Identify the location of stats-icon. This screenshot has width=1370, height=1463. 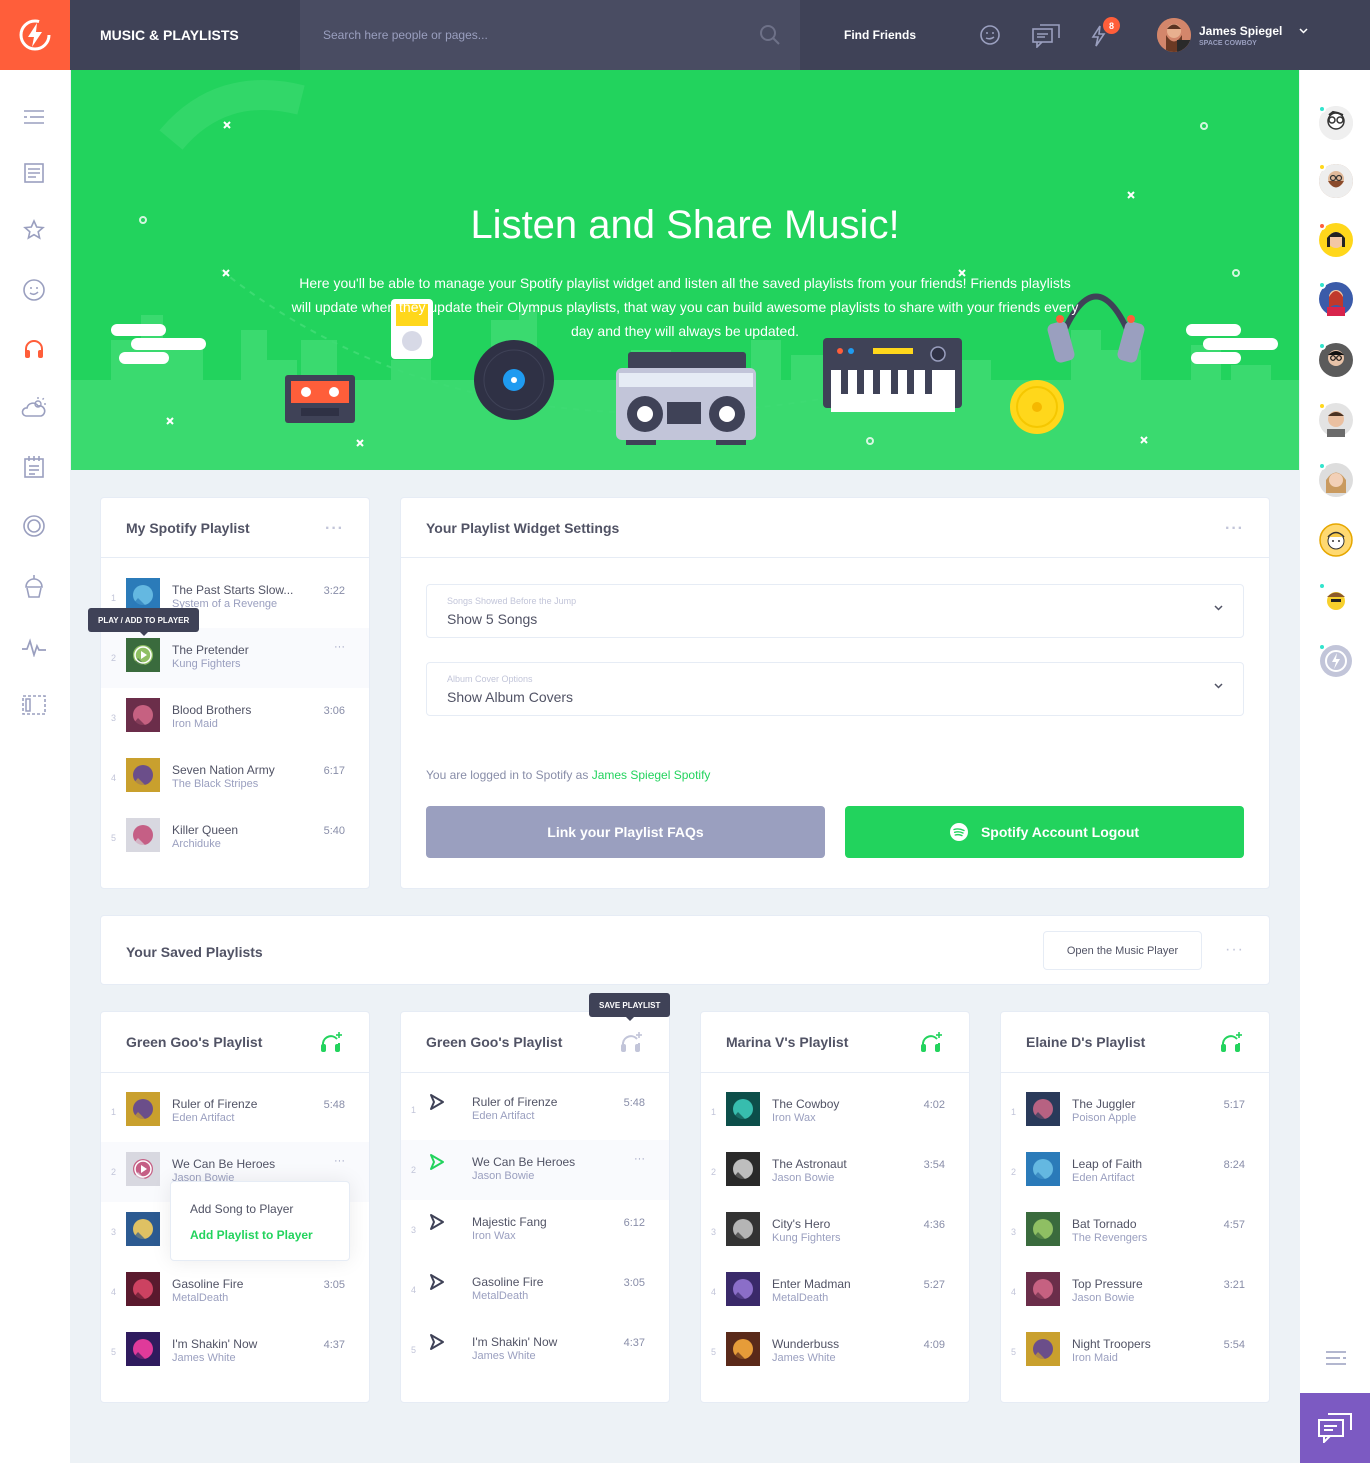
(34, 647).